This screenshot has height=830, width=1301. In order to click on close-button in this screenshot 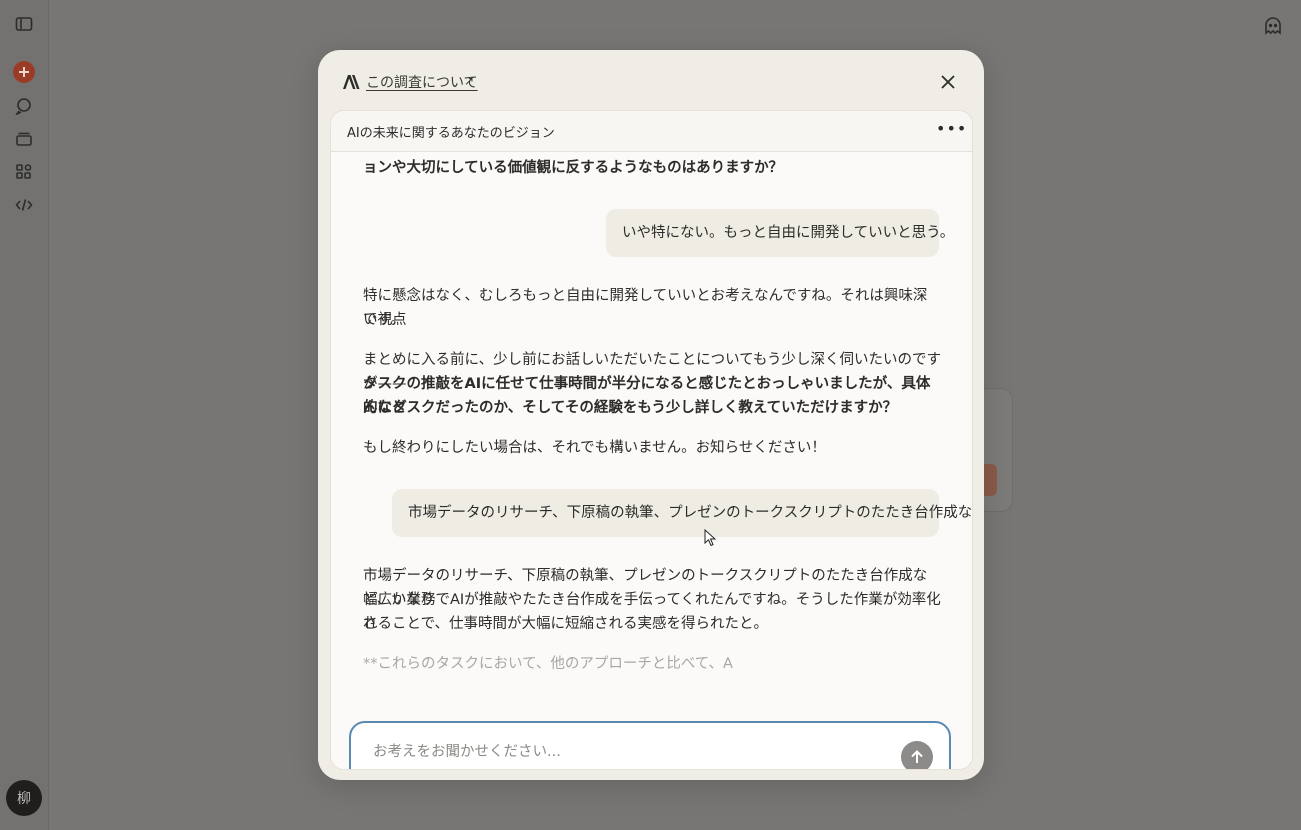, I will do `click(948, 82)`.